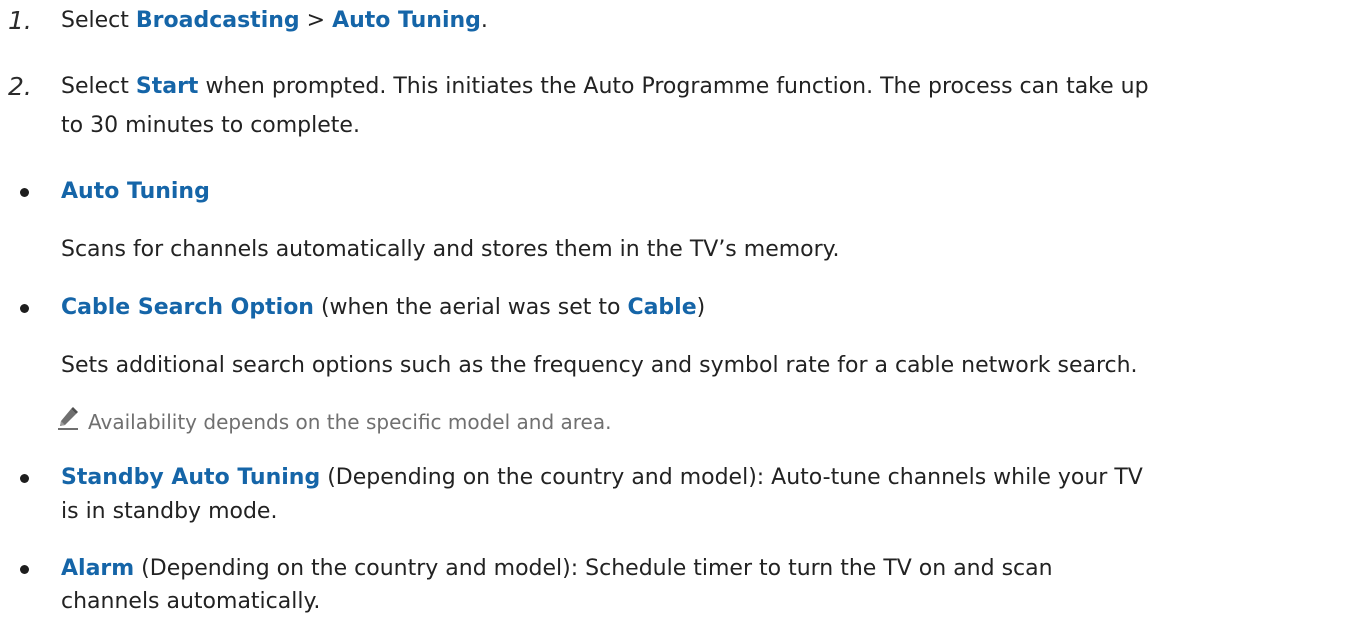 The width and height of the screenshot is (1368, 623). What do you see at coordinates (662, 307) in the screenshot?
I see `option-cable: Cable` at bounding box center [662, 307].